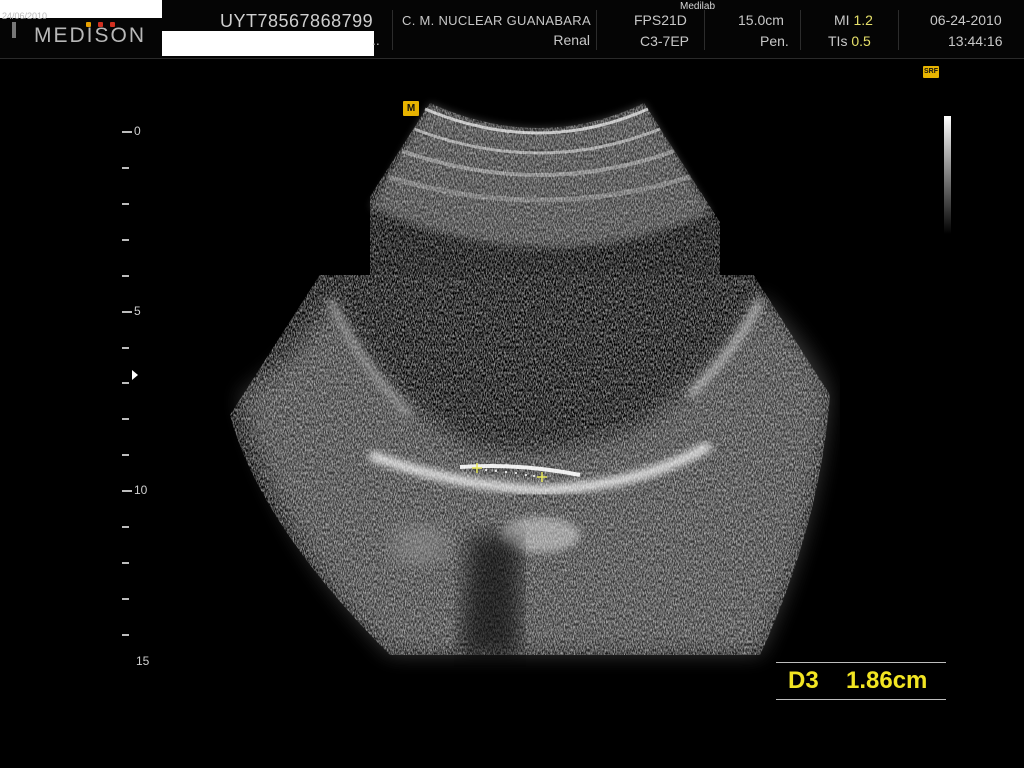 The height and width of the screenshot is (768, 1024). I want to click on logo: MEDISON, so click(90, 35).